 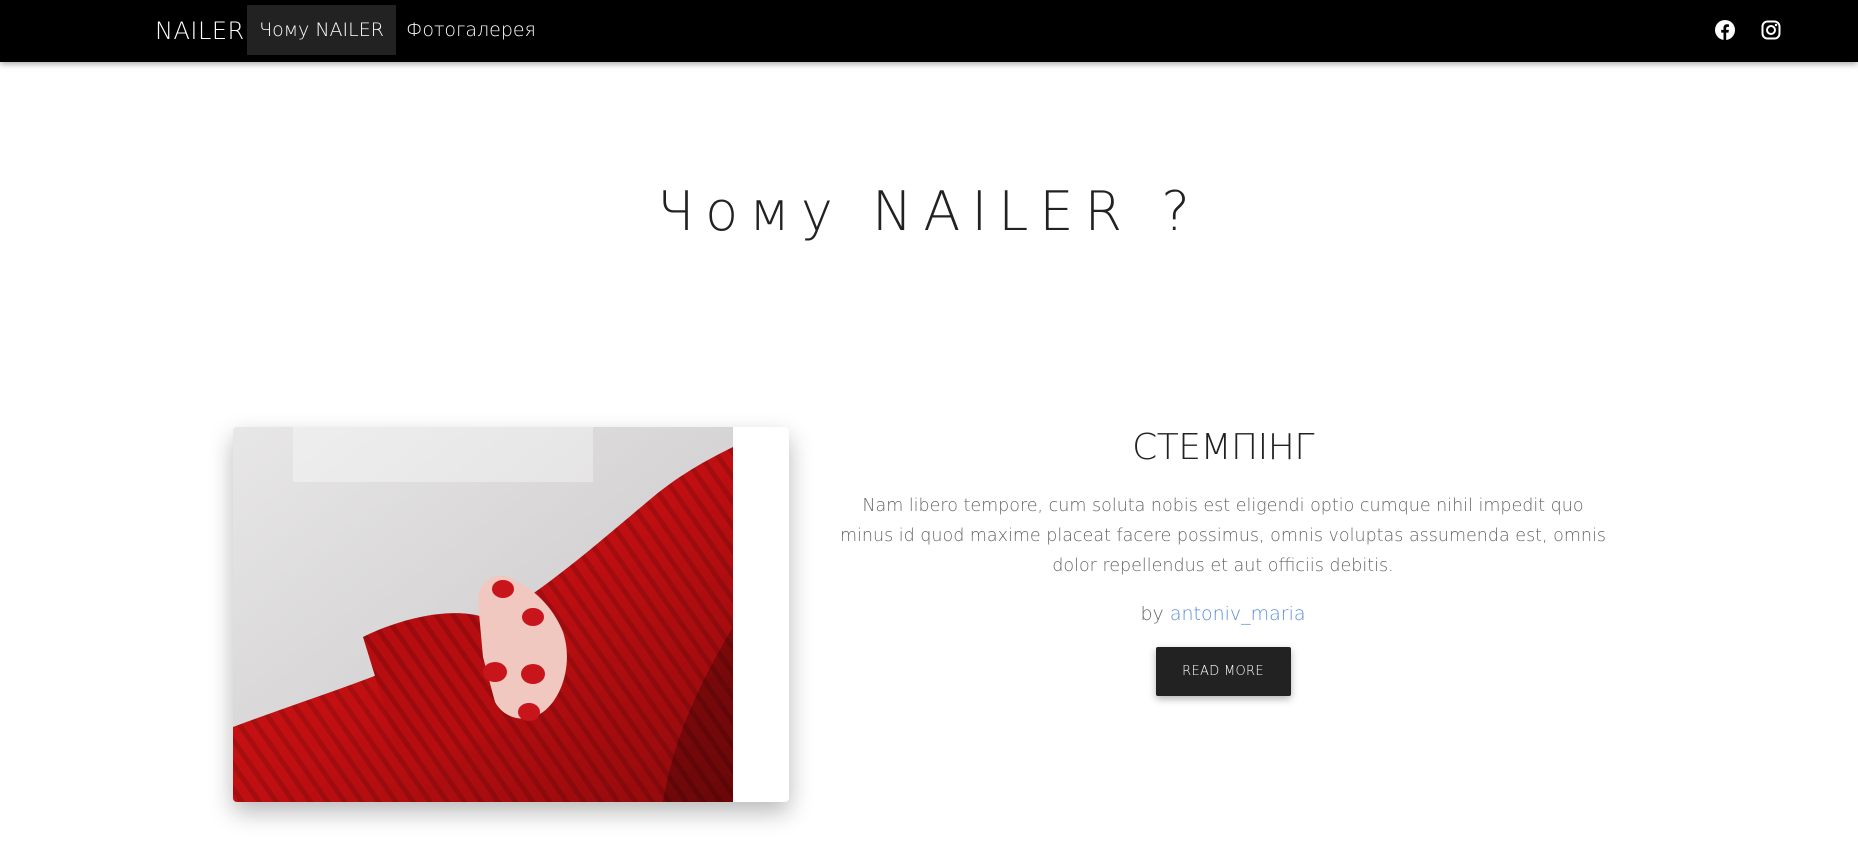 What do you see at coordinates (471, 30) in the screenshot?
I see `nav-link-photo-gallery: Фотогалерея` at bounding box center [471, 30].